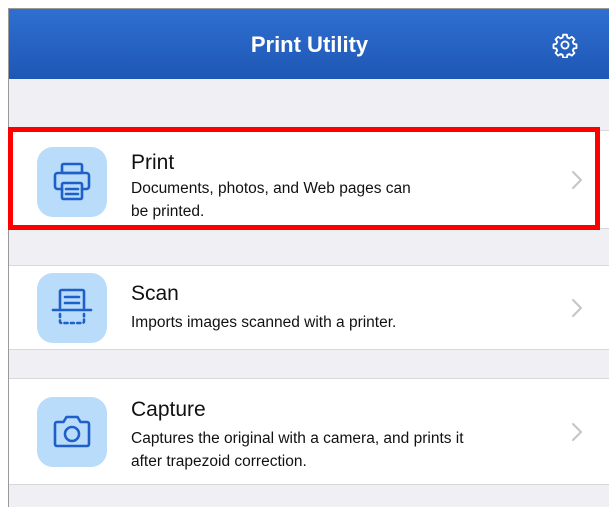  I want to click on menu-item-capture-title: Capture, so click(168, 409).